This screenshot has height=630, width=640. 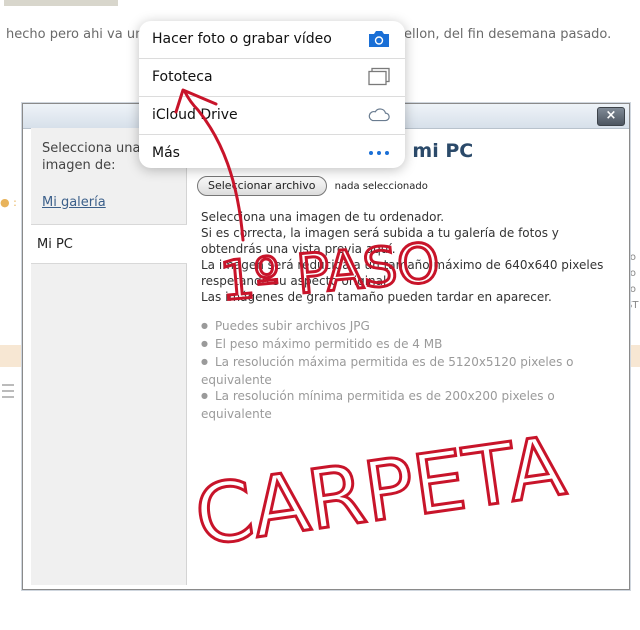 I want to click on camera-icon, so click(x=379, y=39).